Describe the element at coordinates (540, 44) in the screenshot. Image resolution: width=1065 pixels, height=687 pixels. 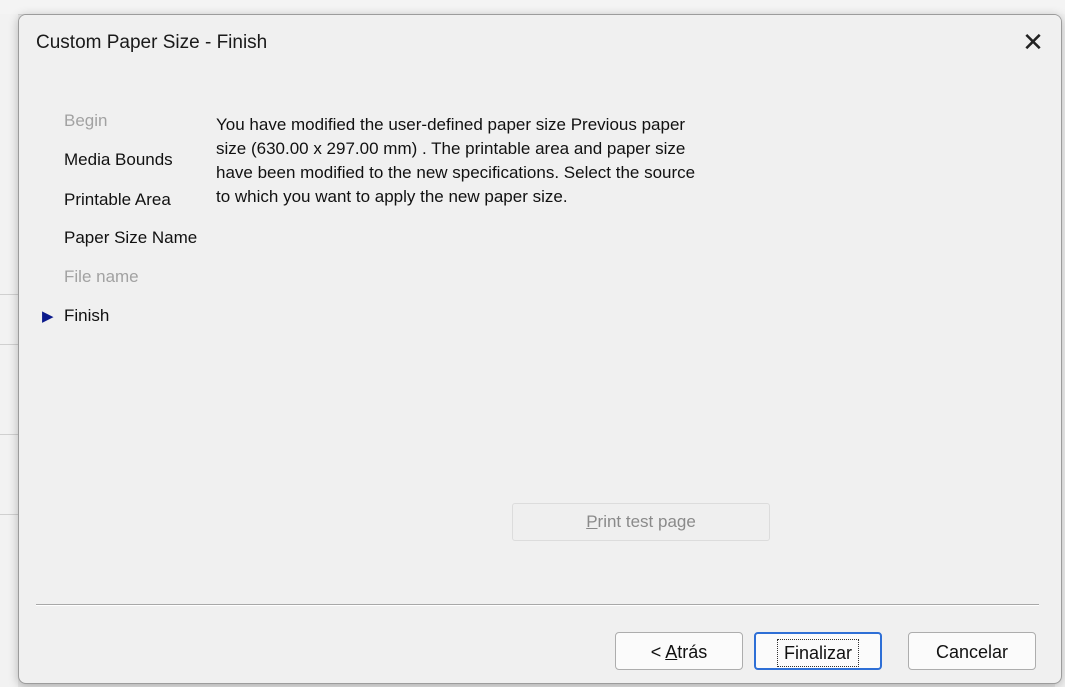
I see `title-bar: Custom Paper Size - Finish ✕` at that location.